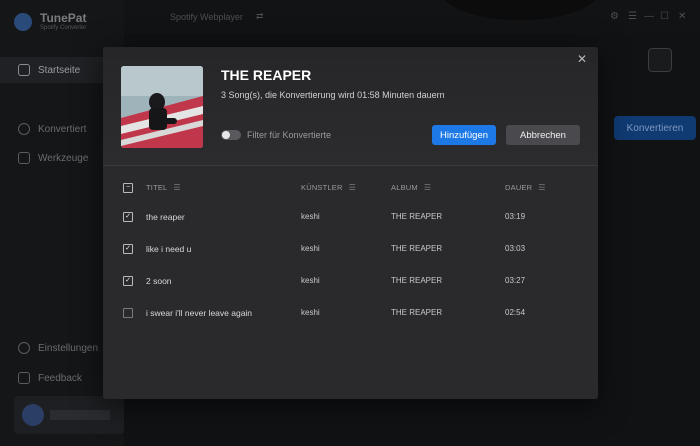  What do you see at coordinates (24, 158) in the screenshot?
I see `tools-icon` at bounding box center [24, 158].